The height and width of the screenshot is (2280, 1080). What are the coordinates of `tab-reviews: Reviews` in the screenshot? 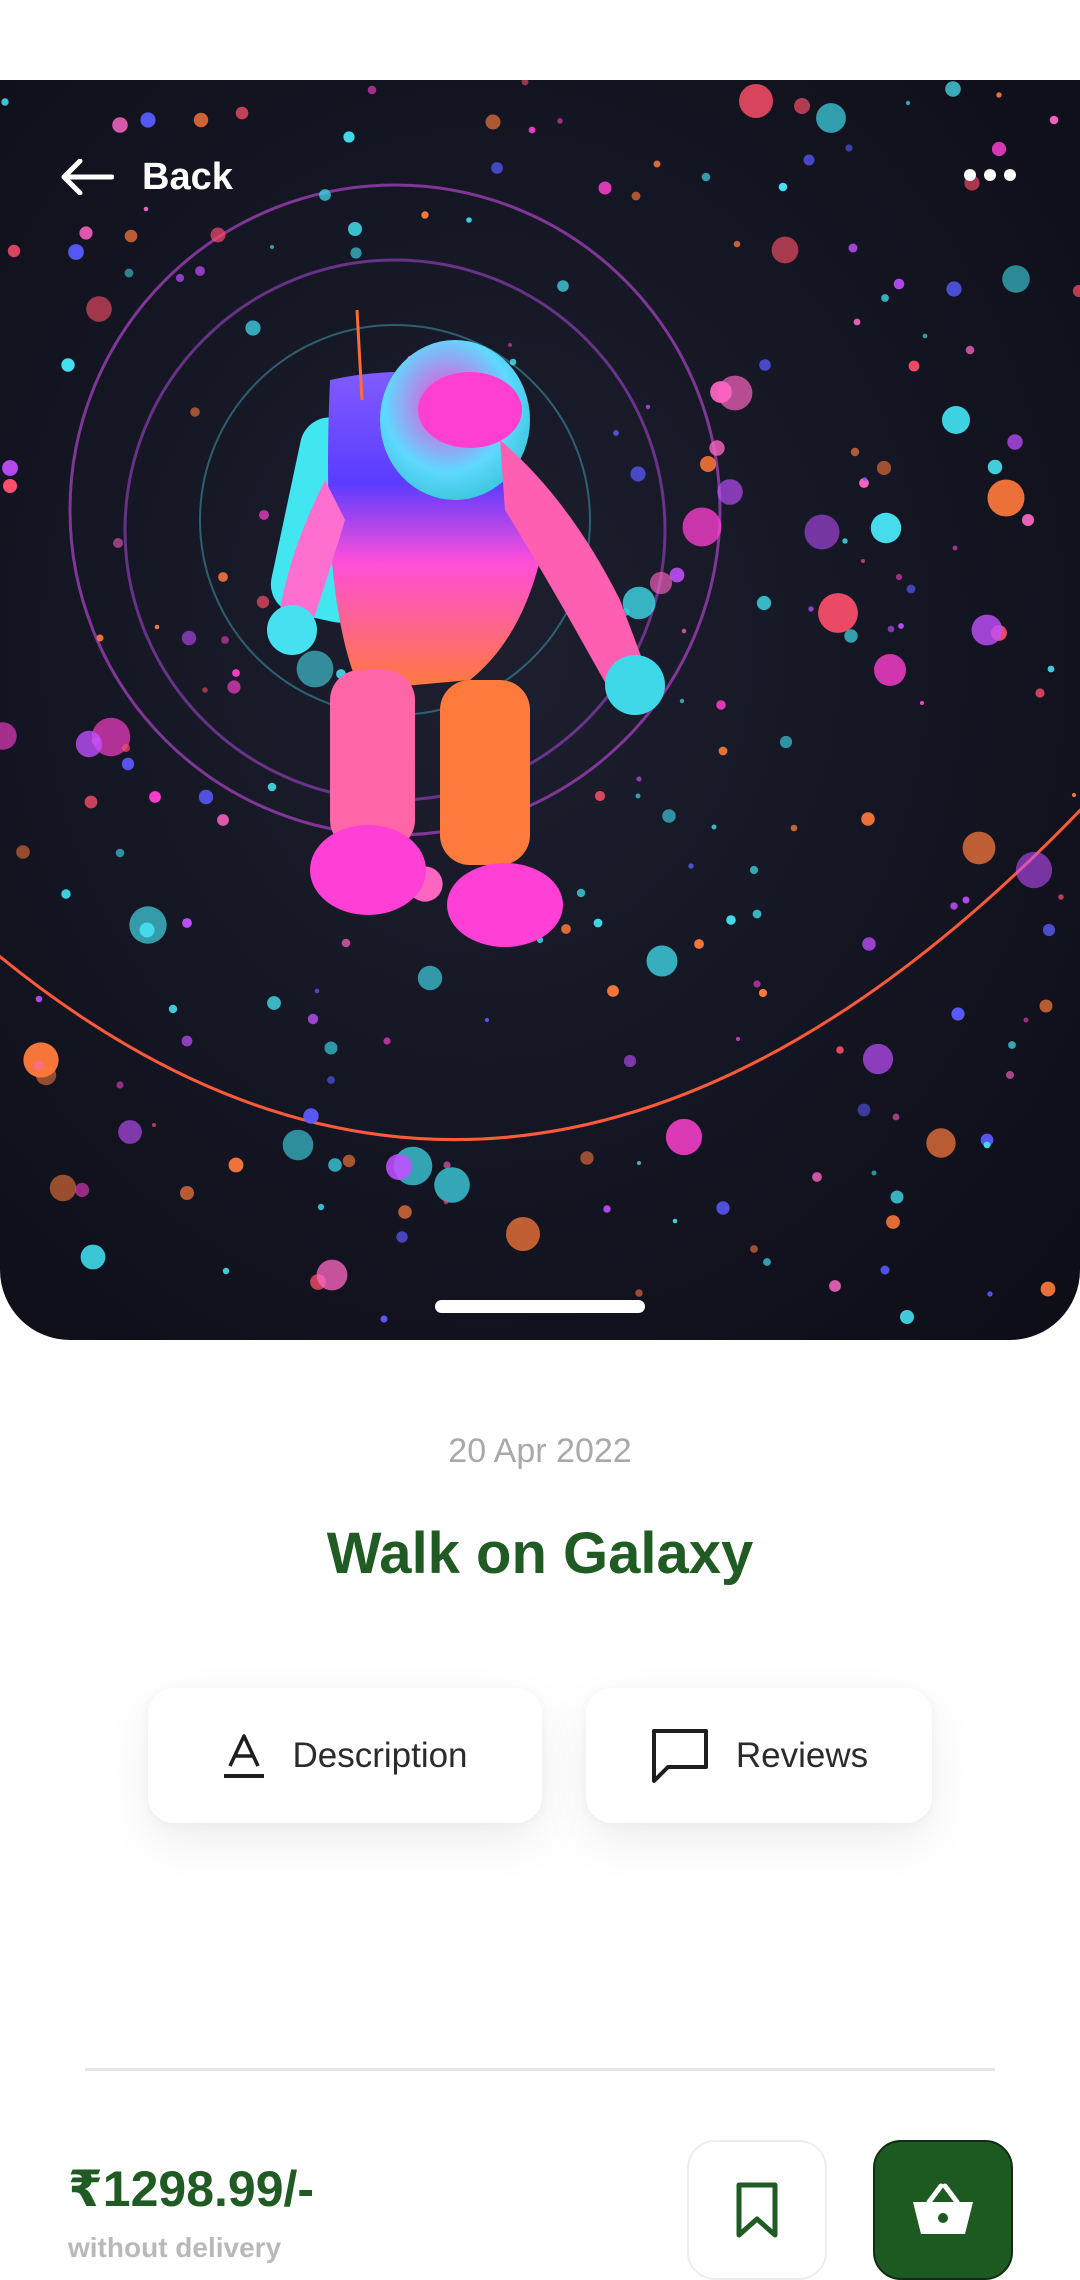 It's located at (759, 1755).